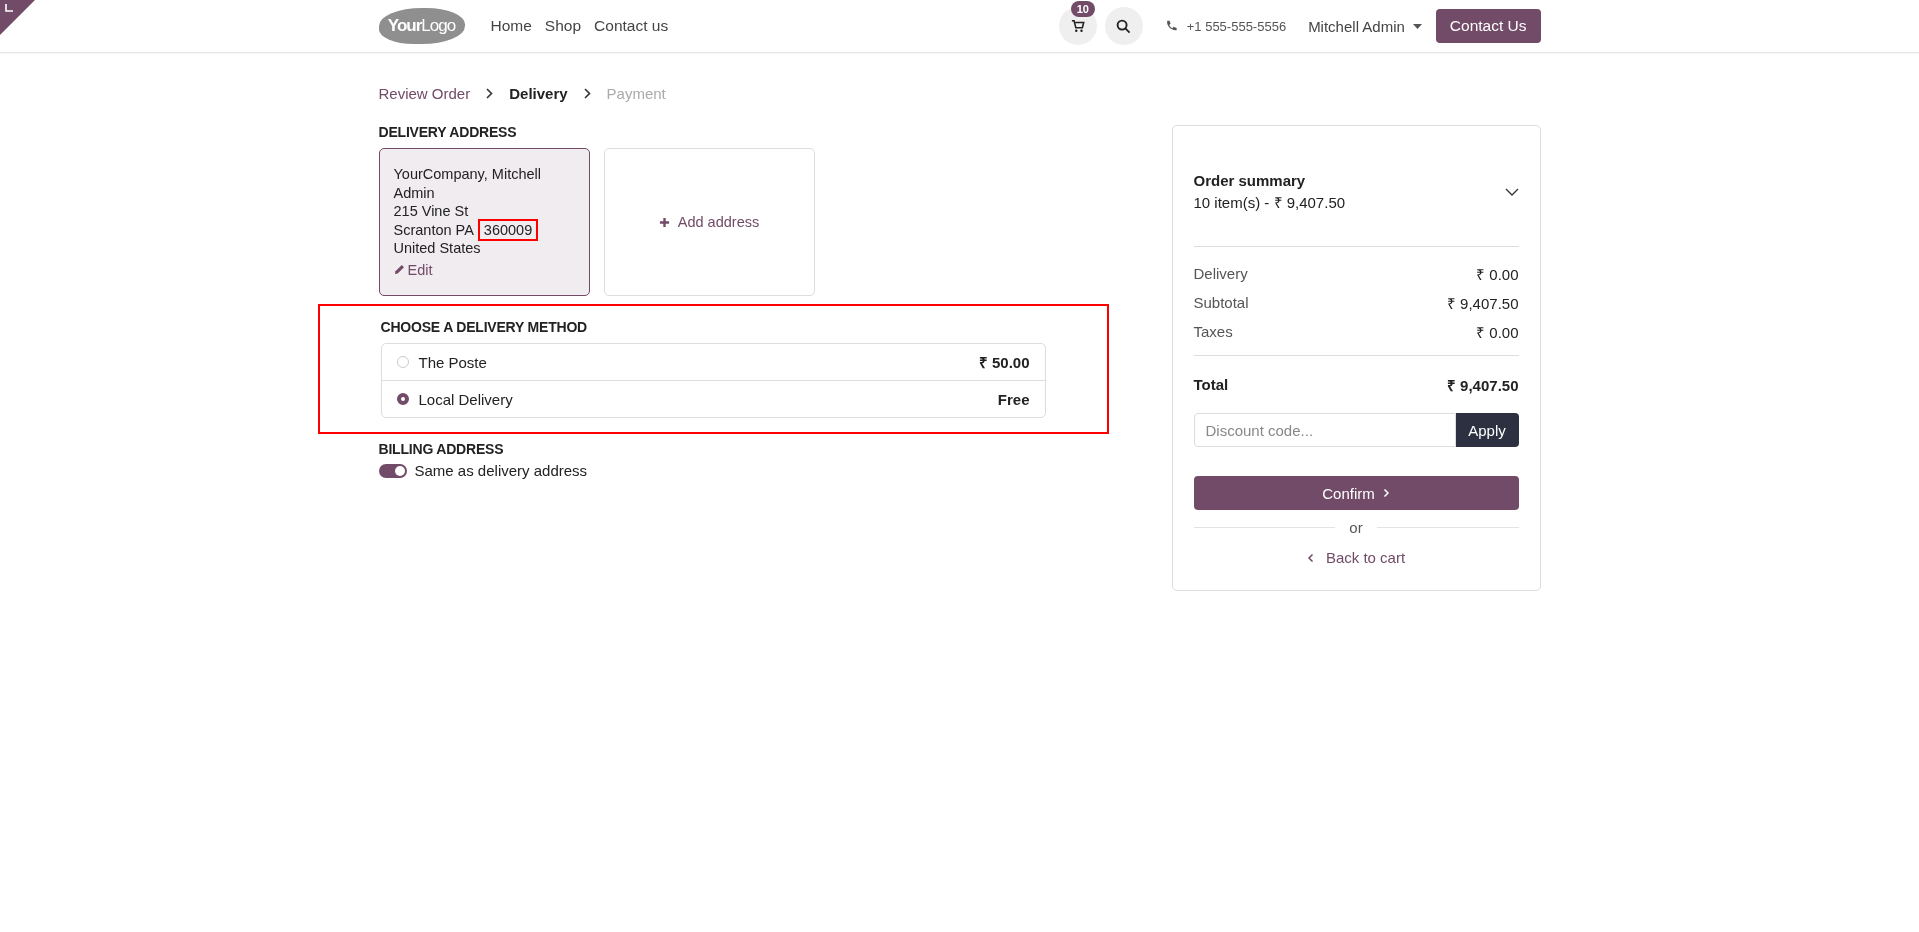 The image size is (1919, 932). Describe the element at coordinates (1482, 385) in the screenshot. I see `total-value: ₹ 9,407.50` at that location.